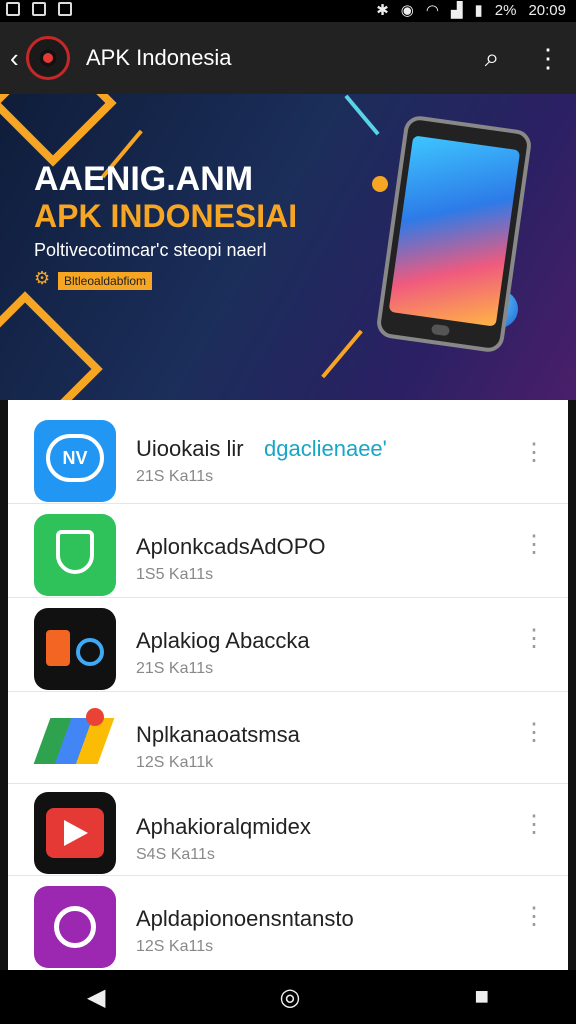 The image size is (576, 1024). I want to click on banner-heading: AAENIG.ANM, so click(144, 179).